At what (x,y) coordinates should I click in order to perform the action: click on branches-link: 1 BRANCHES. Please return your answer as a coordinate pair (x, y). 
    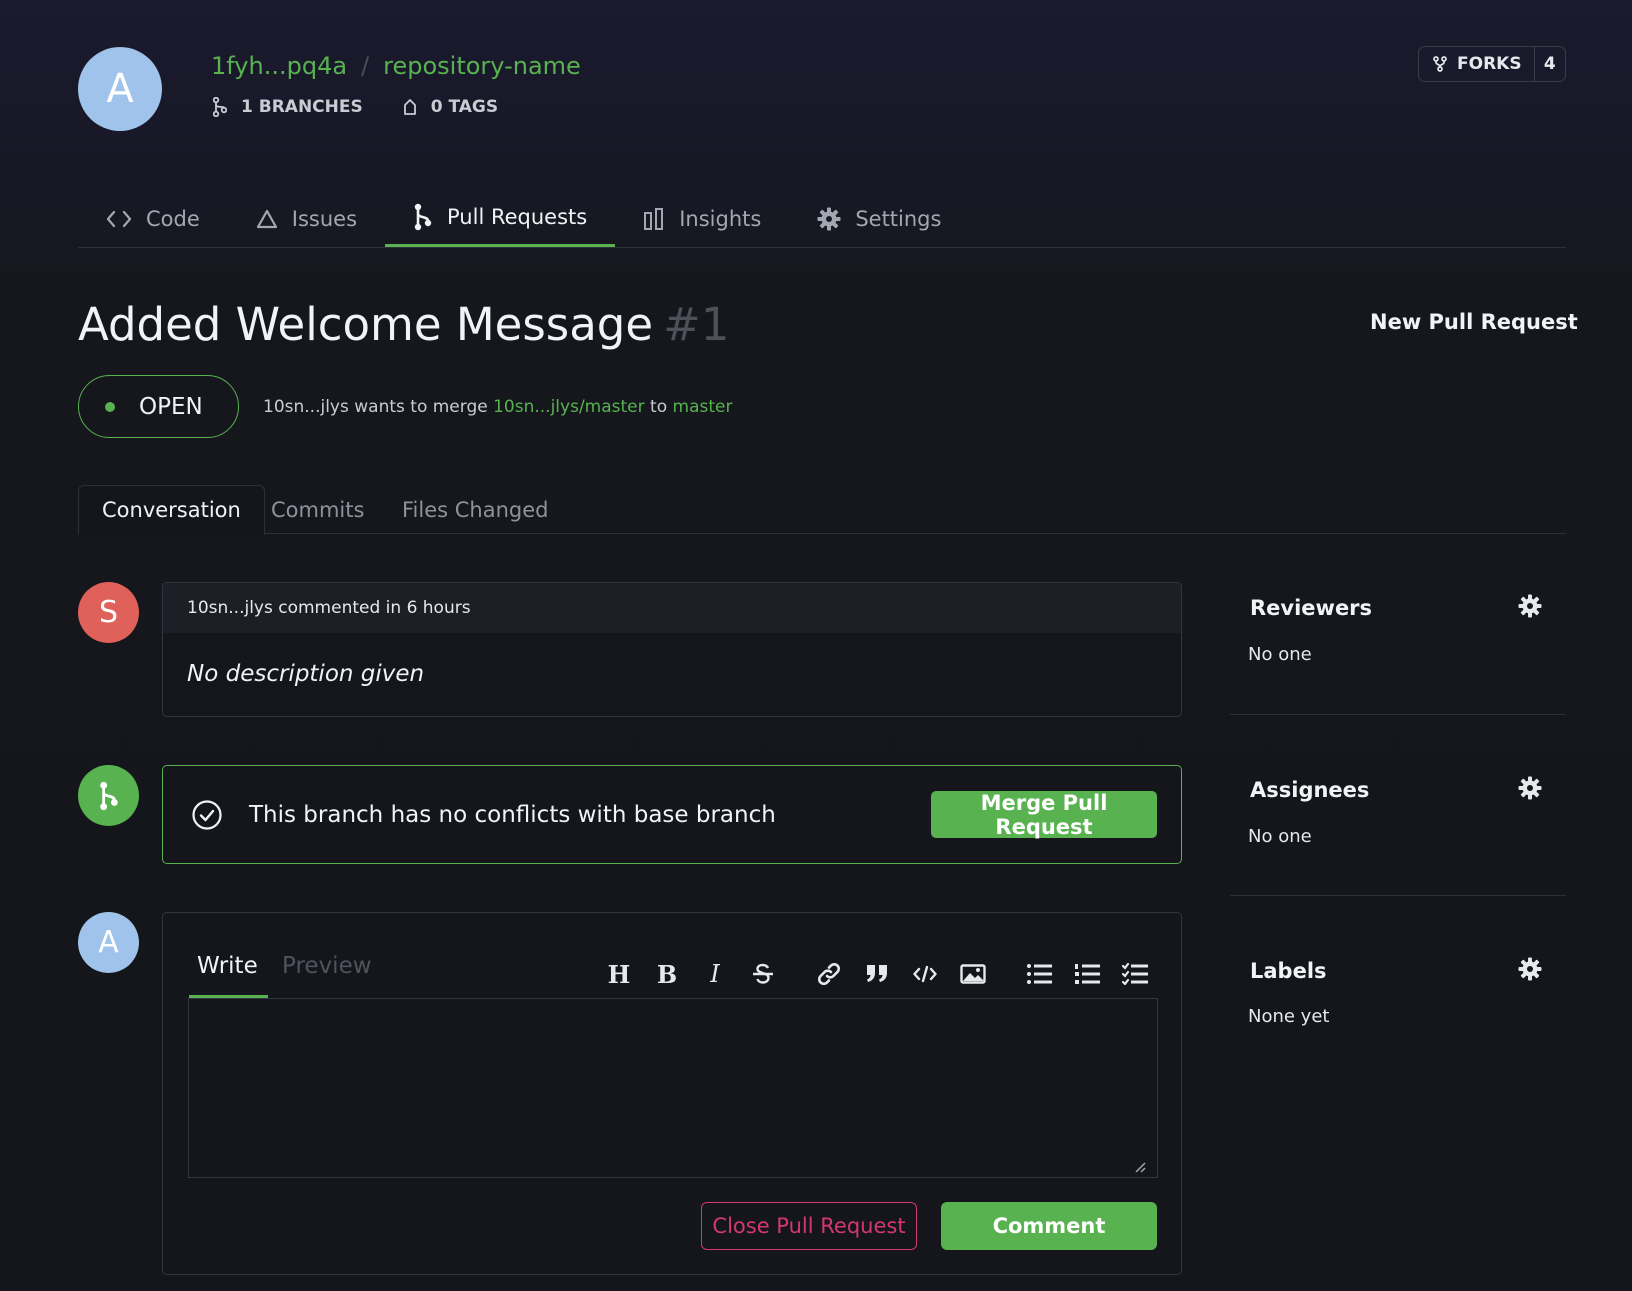
    Looking at the image, I should click on (288, 107).